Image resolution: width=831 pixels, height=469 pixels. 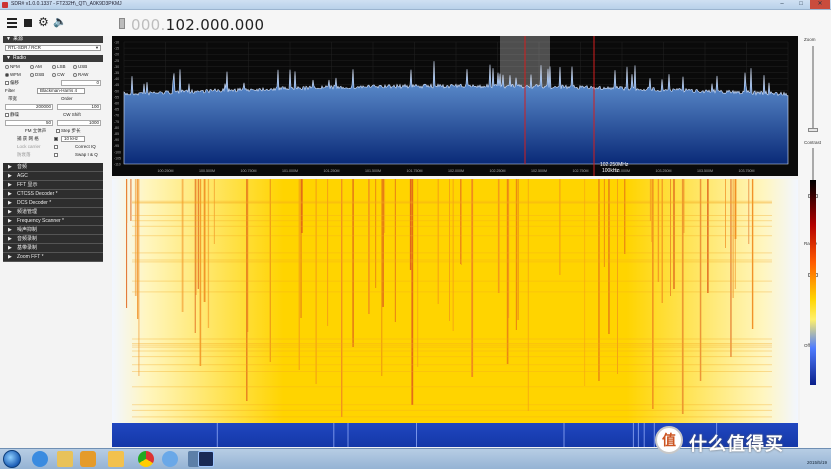 I want to click on filter-row: Filter Blackman-Harris 4, so click(x=53, y=91).